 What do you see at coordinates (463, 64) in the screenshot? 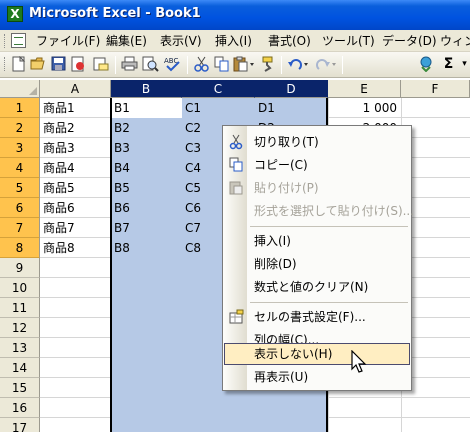
I see `toolbar-overflow-icon: ▾` at bounding box center [463, 64].